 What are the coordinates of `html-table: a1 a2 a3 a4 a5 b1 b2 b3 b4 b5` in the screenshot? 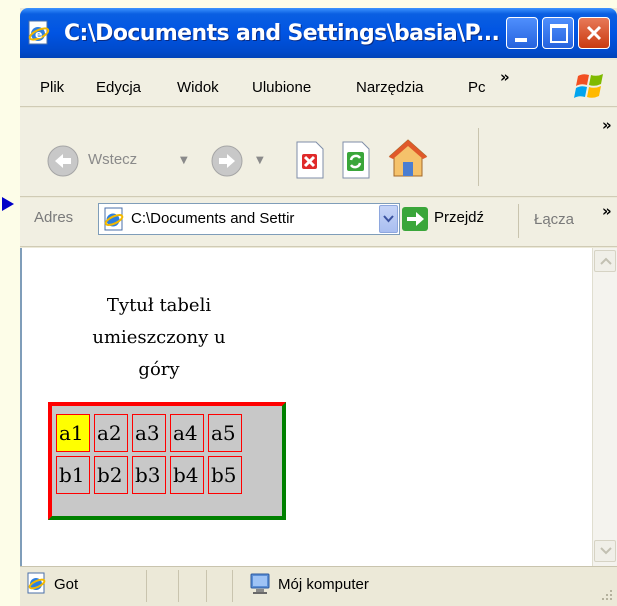 It's located at (167, 461).